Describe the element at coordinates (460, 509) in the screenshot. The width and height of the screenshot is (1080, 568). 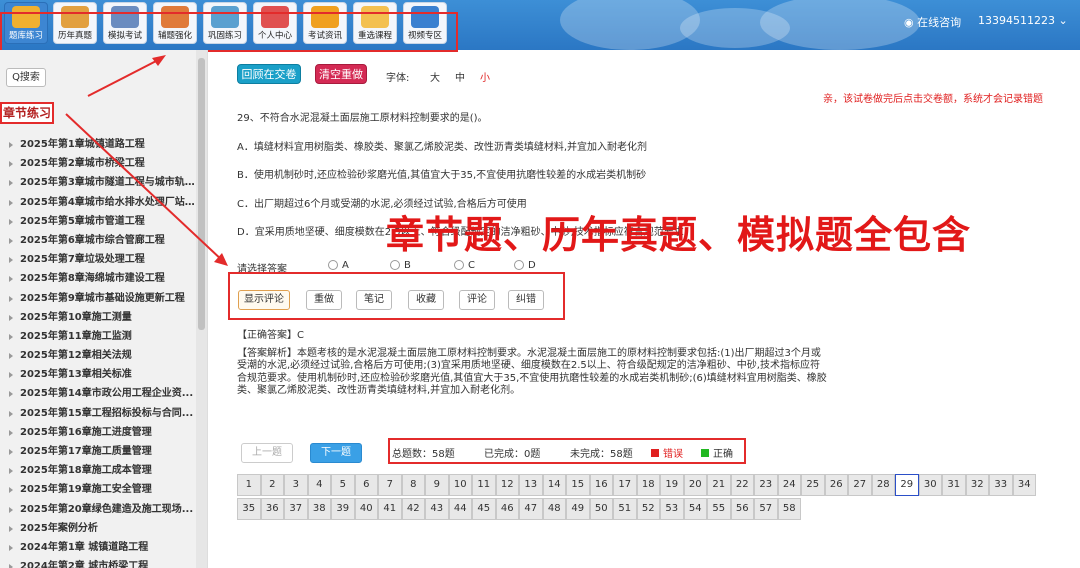
I see `question-number-button: 44` at that location.